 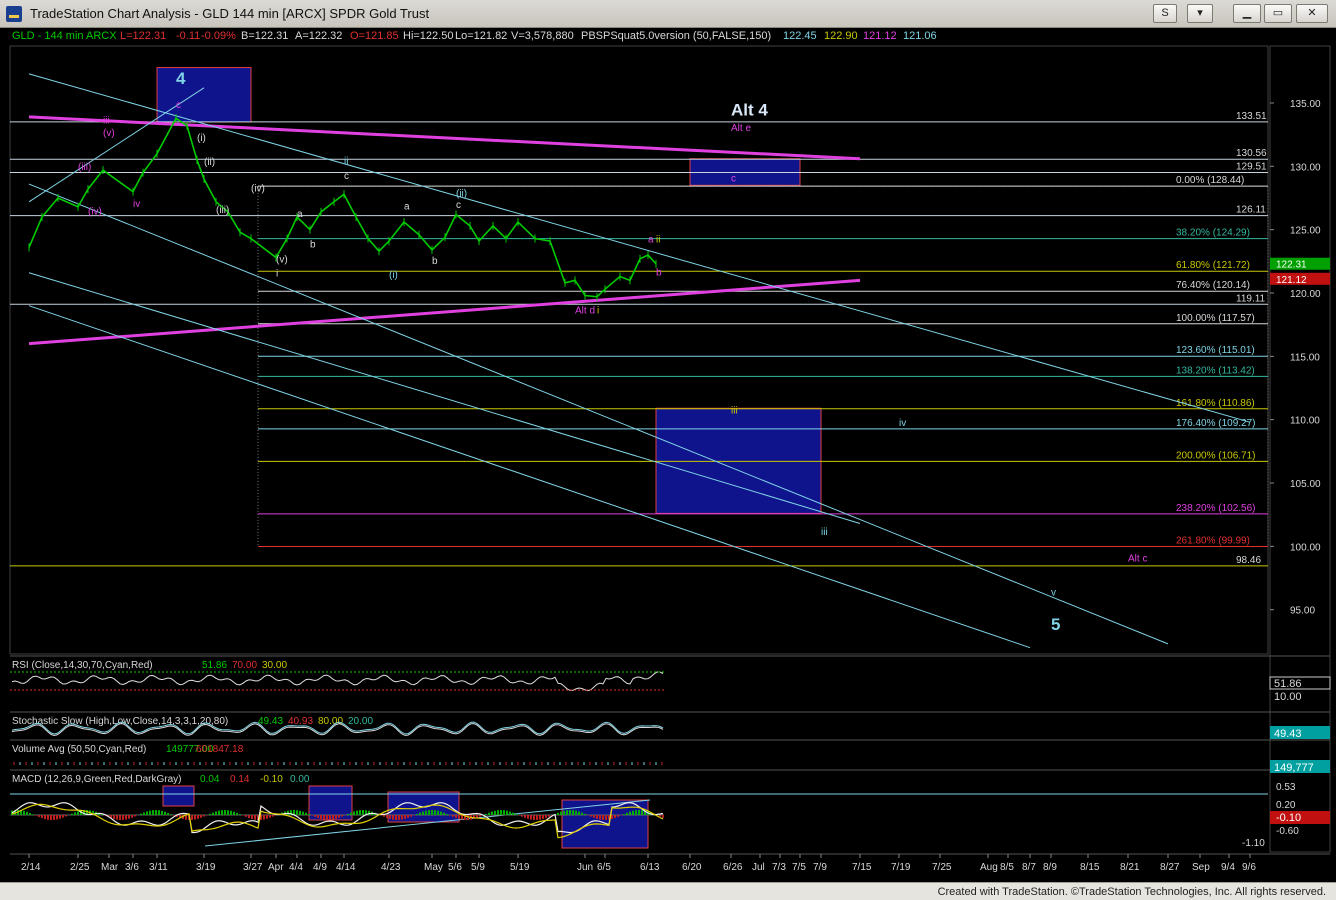 What do you see at coordinates (741, 128) in the screenshot?
I see `wave-label: Alt e` at bounding box center [741, 128].